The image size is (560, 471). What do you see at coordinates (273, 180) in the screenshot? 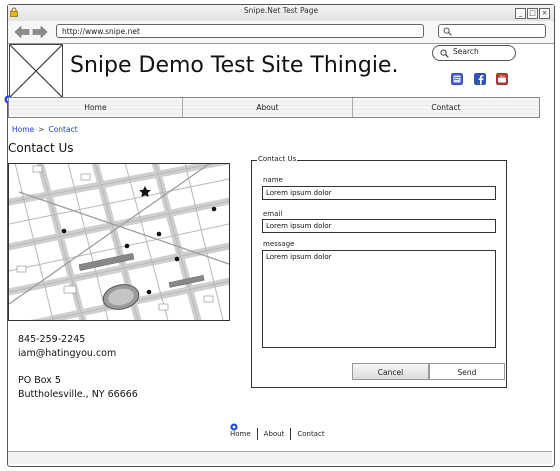
I see `name-label: name` at bounding box center [273, 180].